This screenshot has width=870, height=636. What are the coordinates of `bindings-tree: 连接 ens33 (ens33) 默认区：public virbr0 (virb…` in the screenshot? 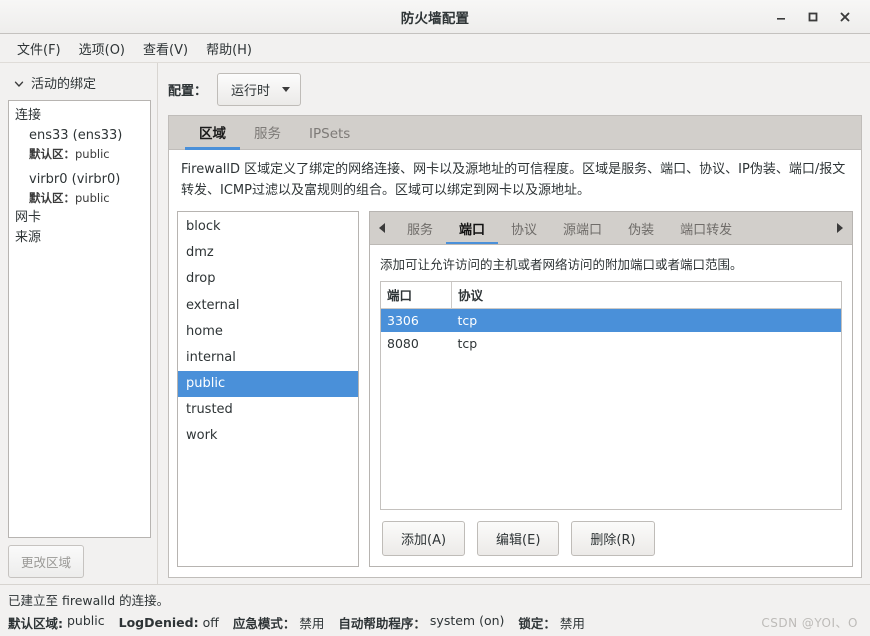 It's located at (79, 319).